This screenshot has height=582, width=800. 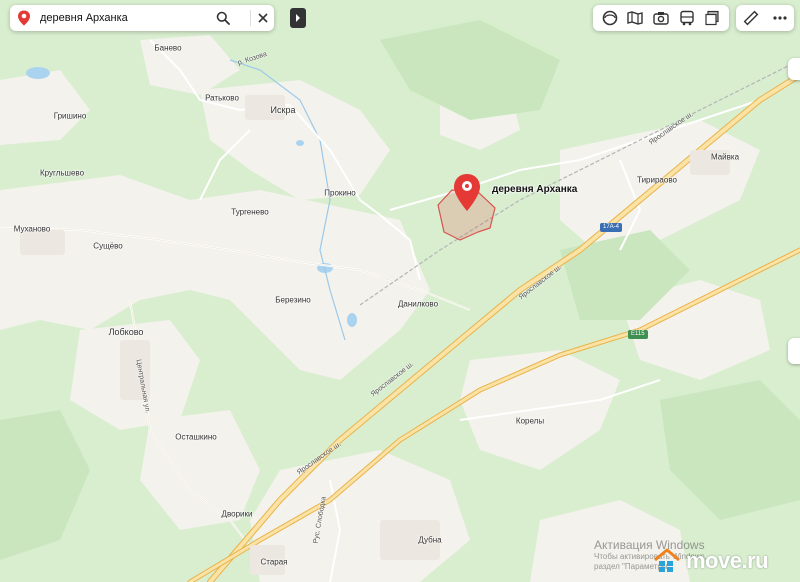 I want to click on place-marker, so click(x=467, y=193).